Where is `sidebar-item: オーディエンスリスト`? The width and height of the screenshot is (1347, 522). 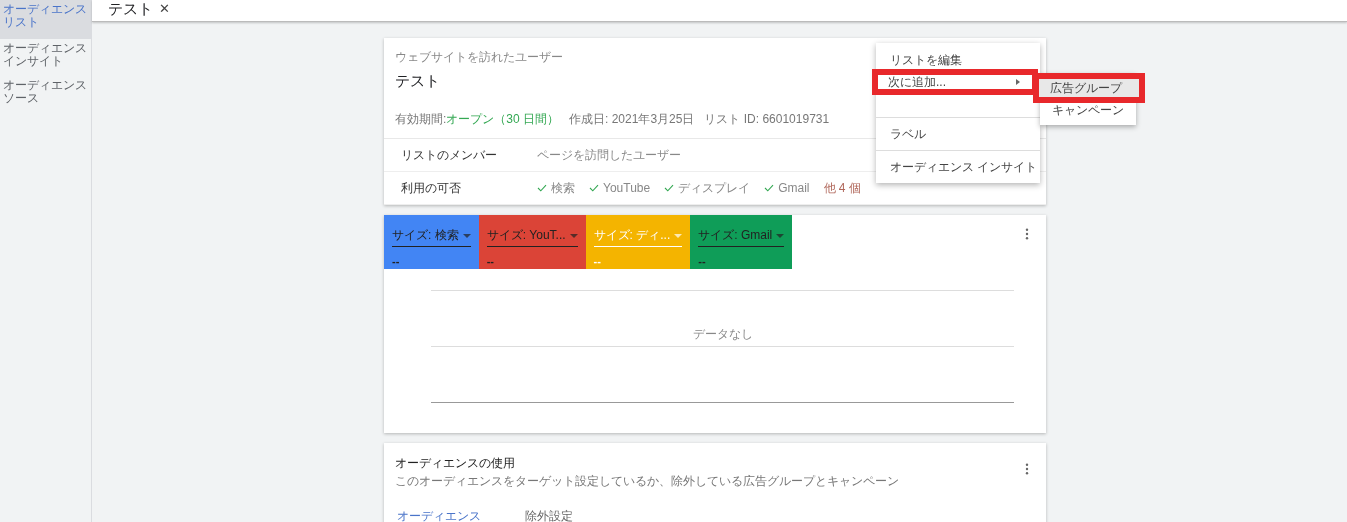
sidebar-item: オーディエンスリスト is located at coordinates (45, 19).